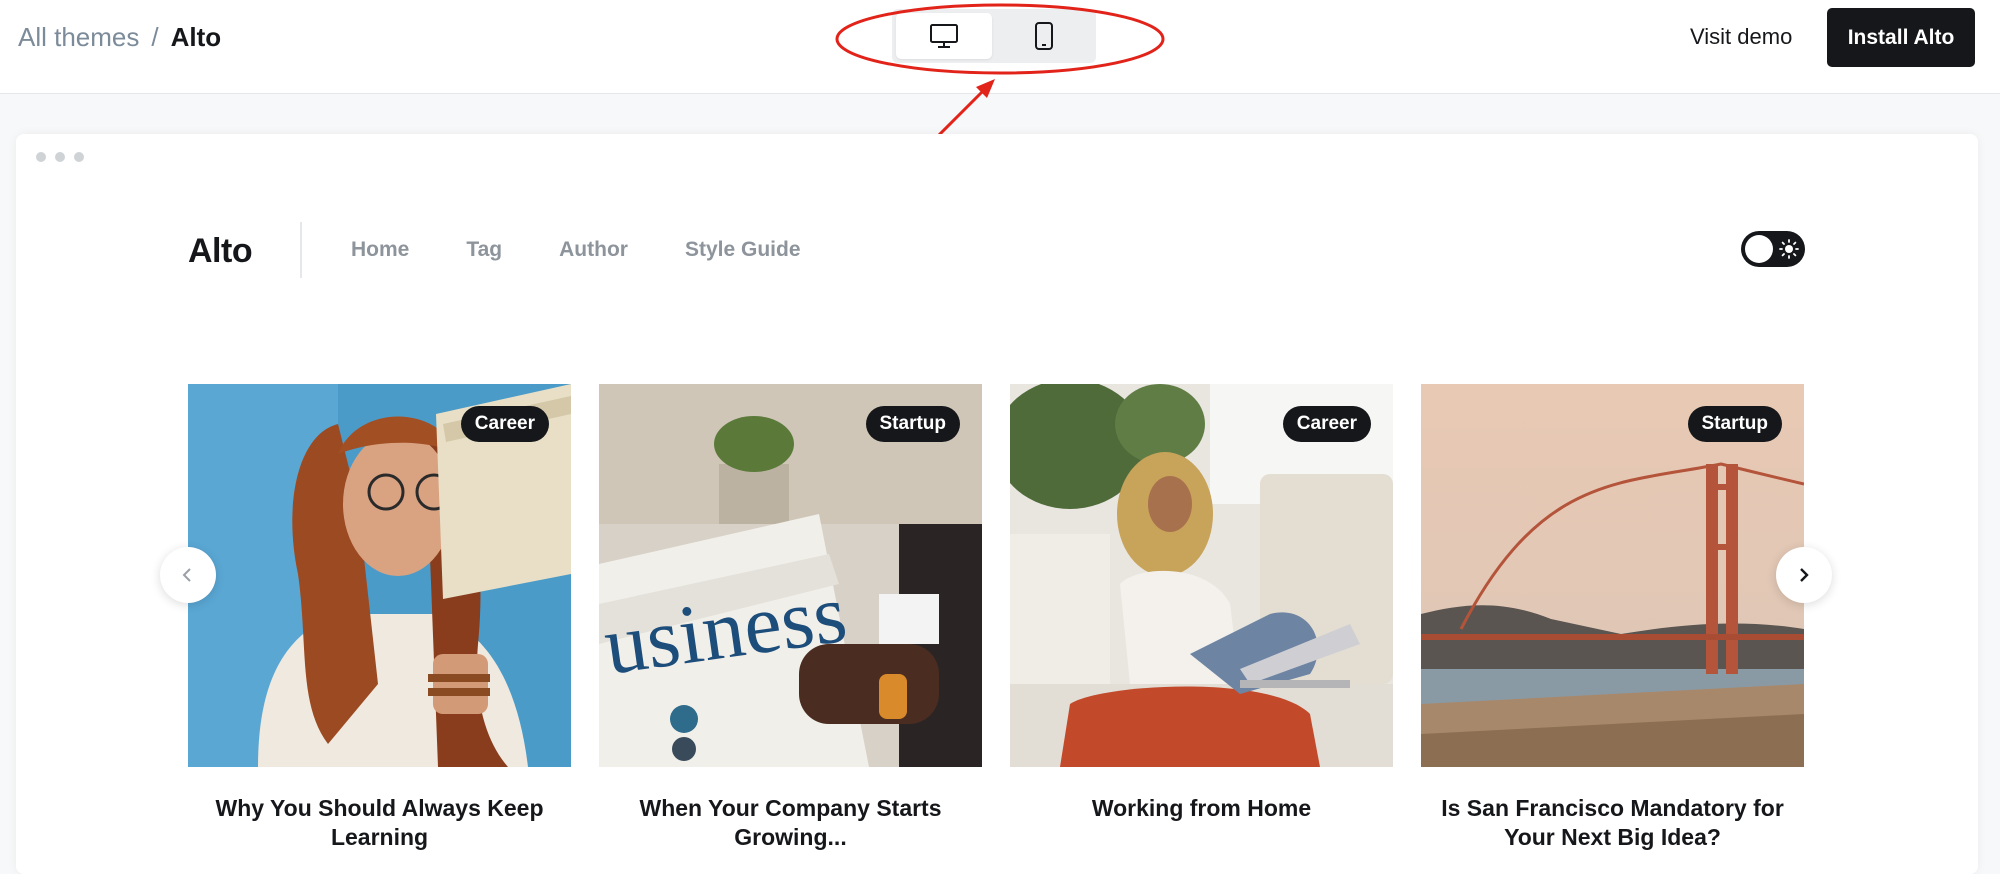 The image size is (2000, 874). Describe the element at coordinates (1901, 37) in the screenshot. I see `install-theme-button: Install Alto` at that location.